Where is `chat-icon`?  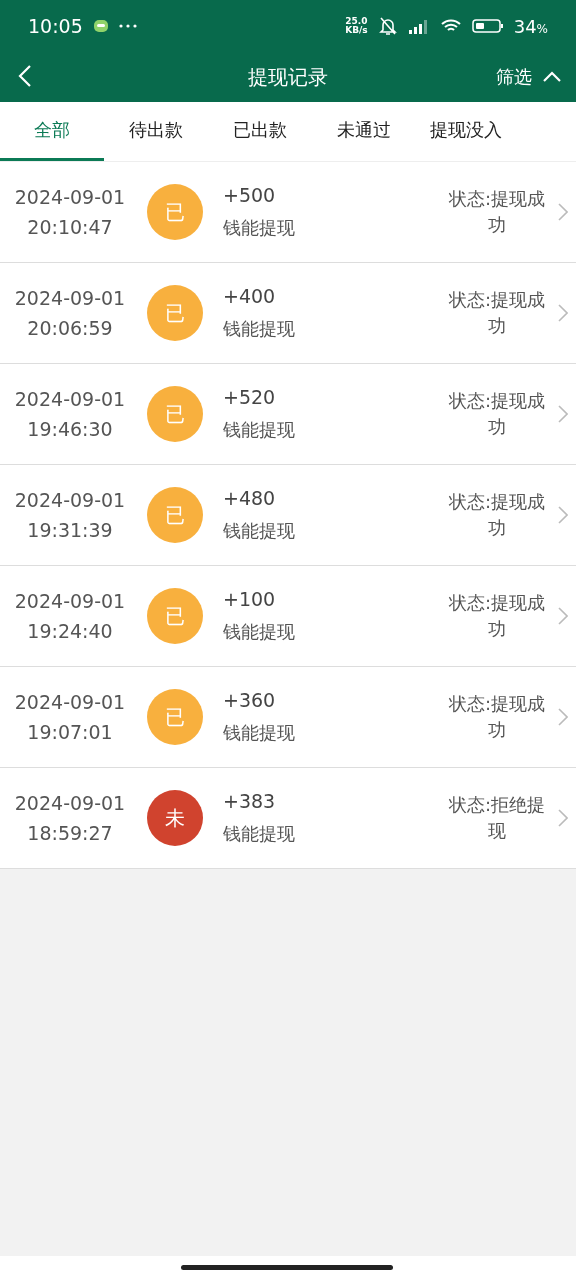
chat-icon is located at coordinates (100, 26).